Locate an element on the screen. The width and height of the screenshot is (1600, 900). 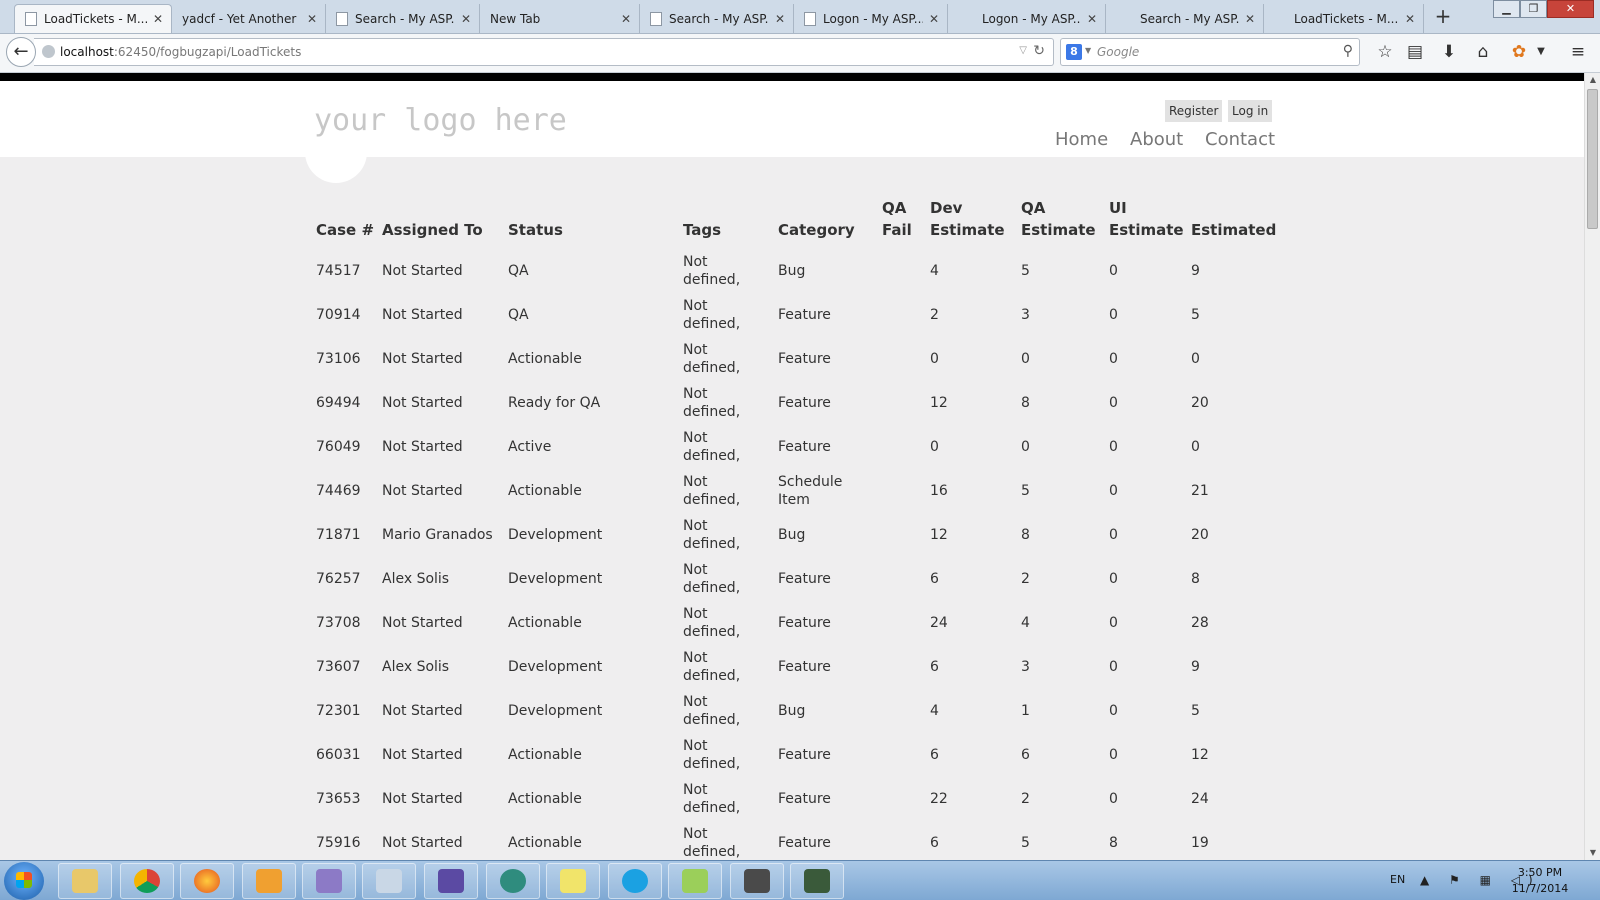
browser-tab-8: Search - My ASP.... ✕ is located at coordinates (1185, 18).